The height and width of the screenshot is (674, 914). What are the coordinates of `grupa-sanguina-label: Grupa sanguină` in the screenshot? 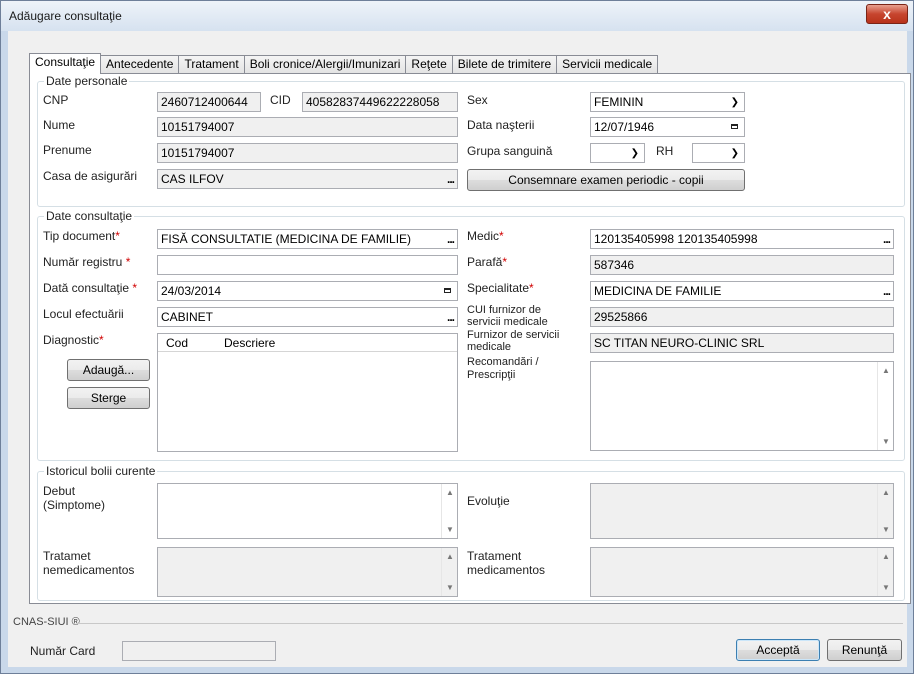 It's located at (510, 151).